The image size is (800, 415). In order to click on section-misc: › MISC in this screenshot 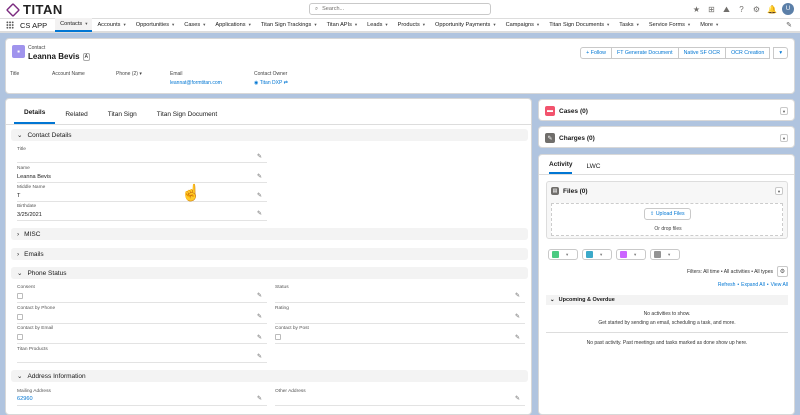, I will do `click(269, 234)`.